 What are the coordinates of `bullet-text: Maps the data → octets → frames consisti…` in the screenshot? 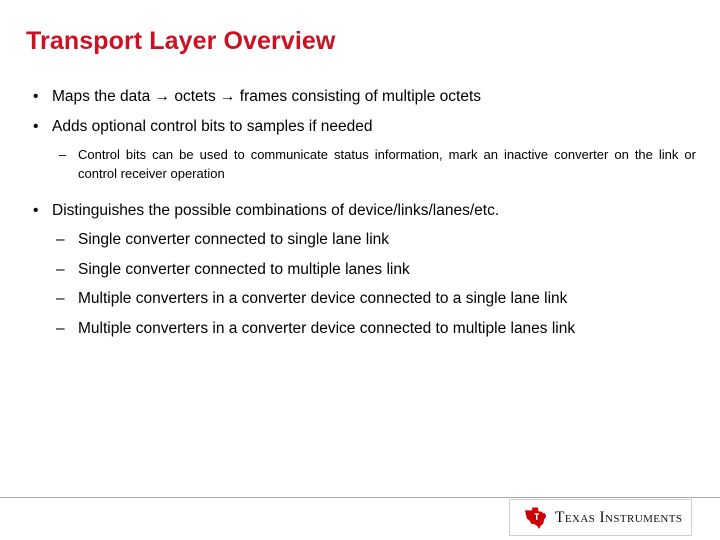 It's located at (267, 96).